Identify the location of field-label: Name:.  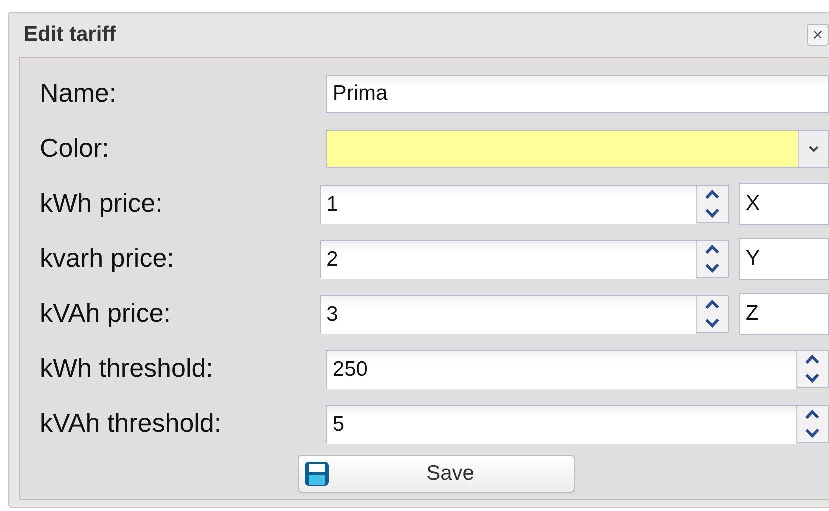
(79, 93).